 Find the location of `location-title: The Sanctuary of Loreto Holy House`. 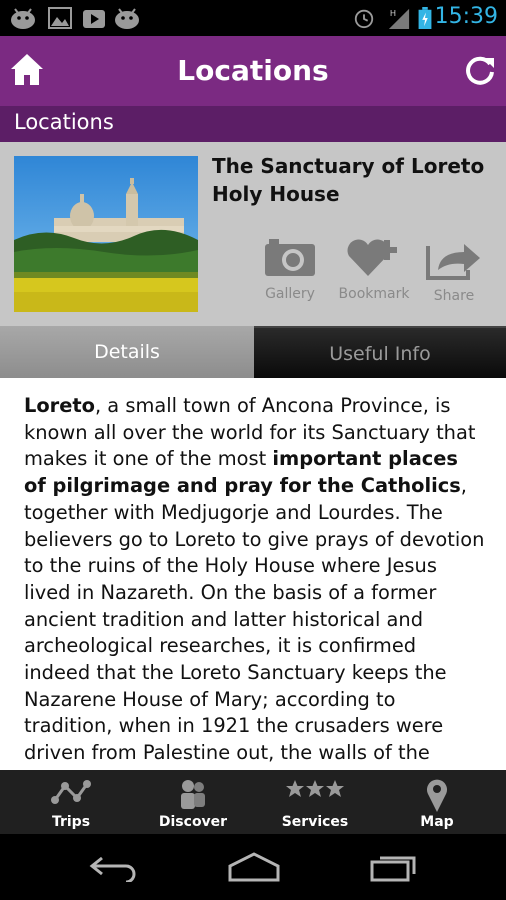

location-title: The Sanctuary of Loreto Holy House is located at coordinates (348, 180).